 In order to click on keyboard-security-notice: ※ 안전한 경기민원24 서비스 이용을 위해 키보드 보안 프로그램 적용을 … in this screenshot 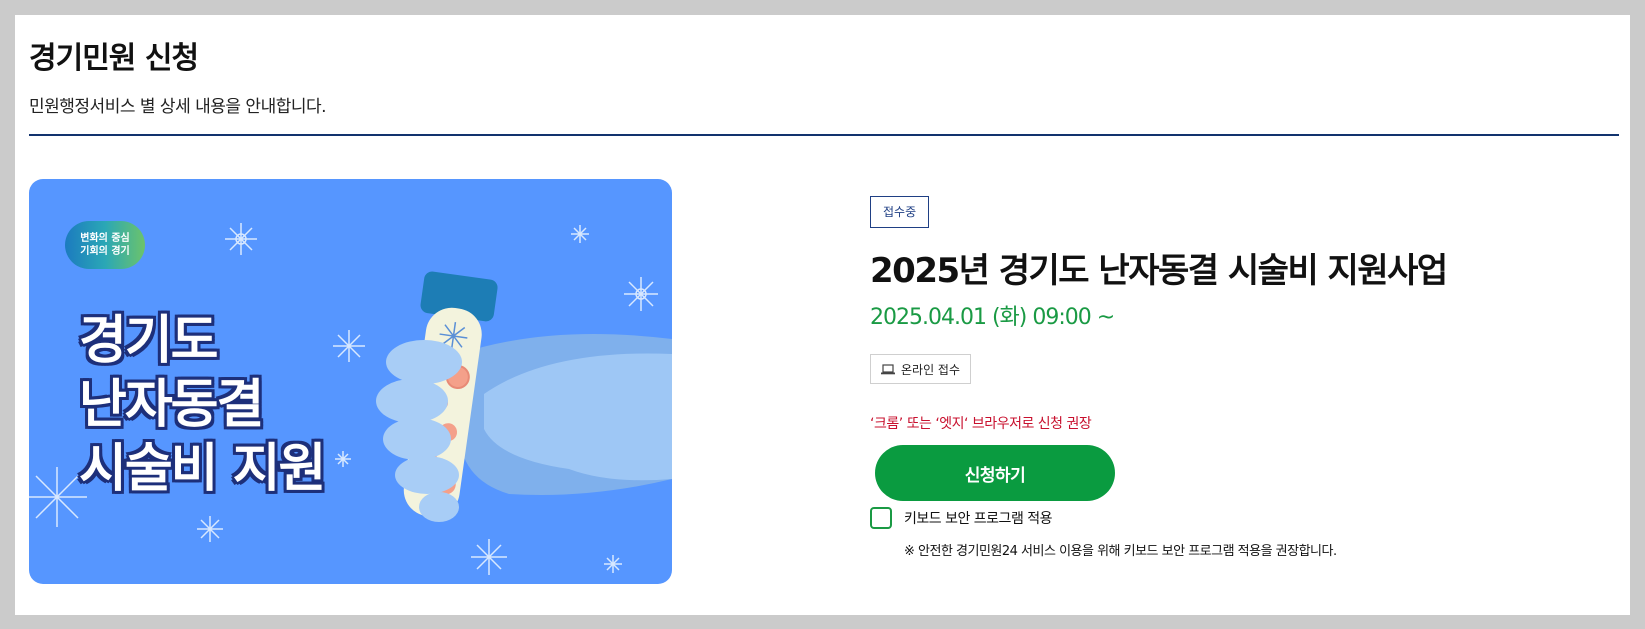, I will do `click(1120, 551)`.